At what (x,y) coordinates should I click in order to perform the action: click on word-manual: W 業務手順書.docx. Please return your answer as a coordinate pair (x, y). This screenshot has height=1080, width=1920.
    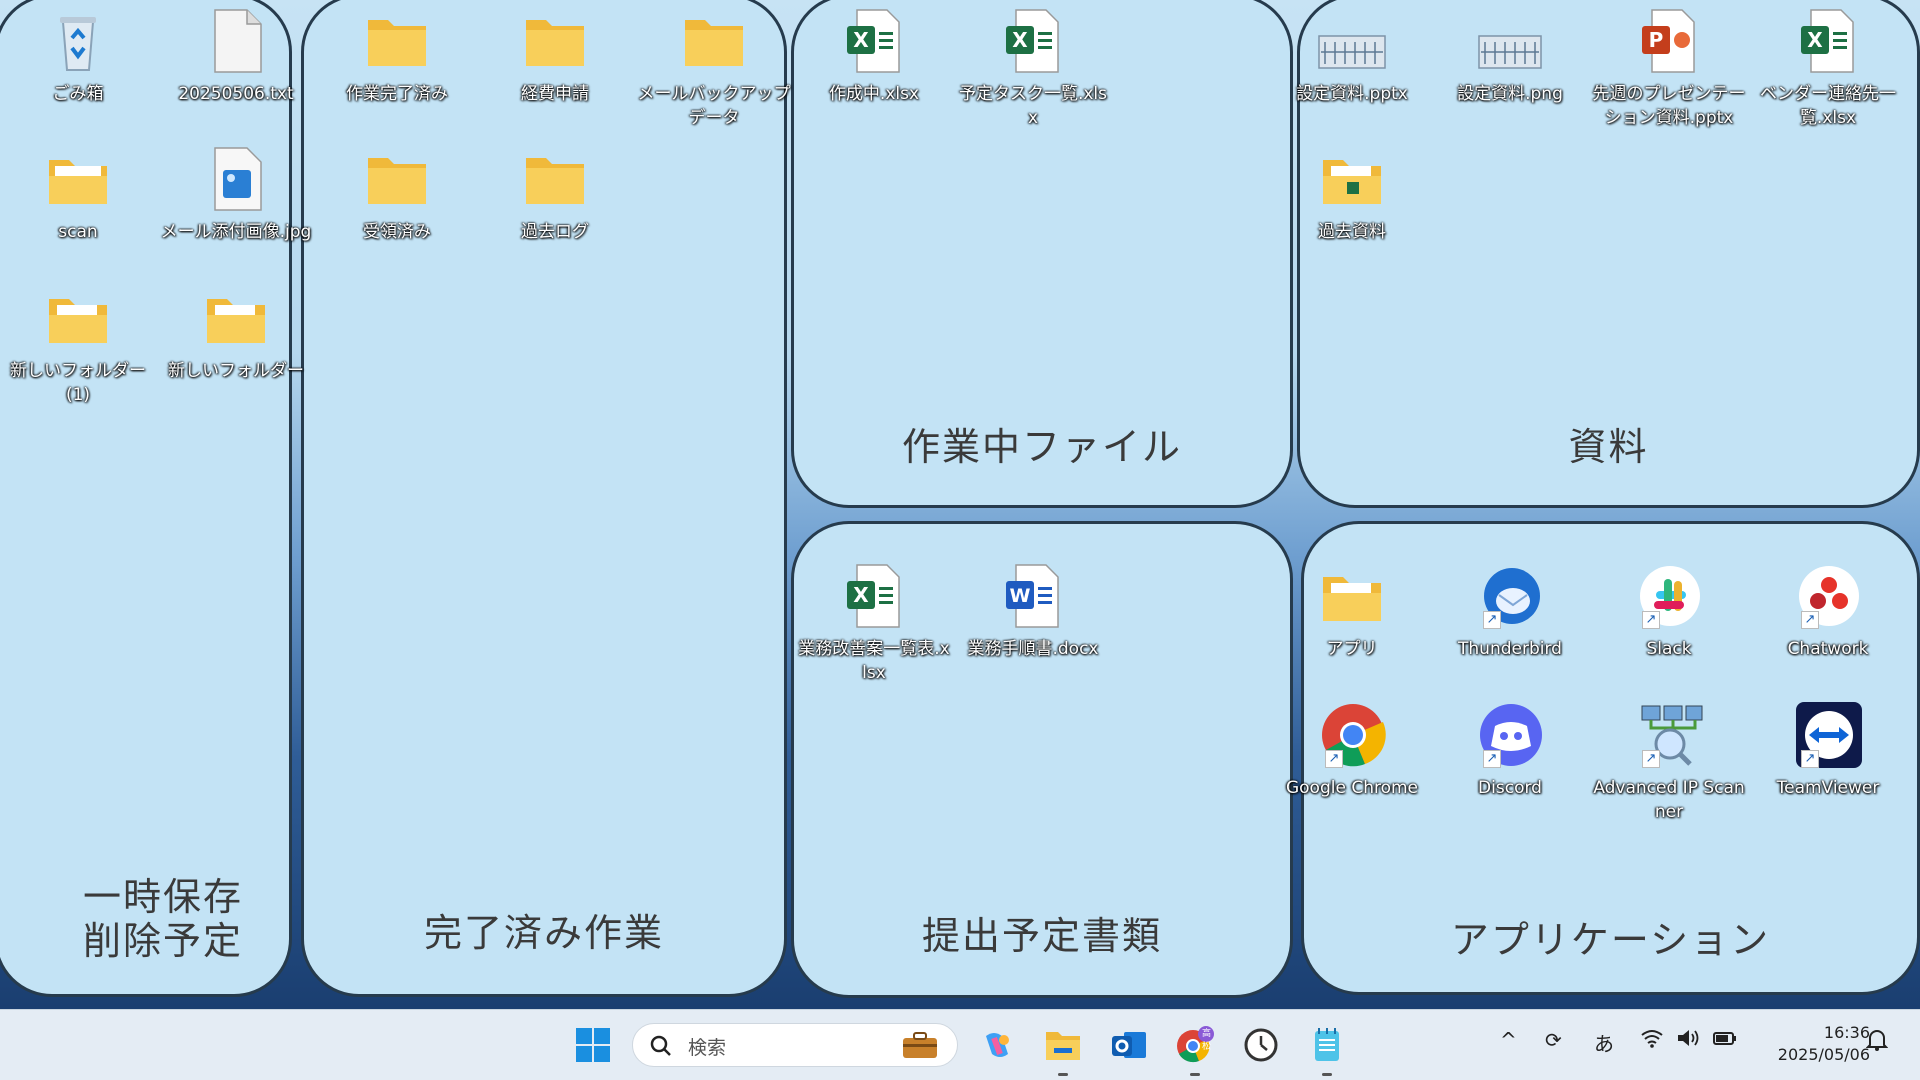
    Looking at the image, I should click on (1033, 612).